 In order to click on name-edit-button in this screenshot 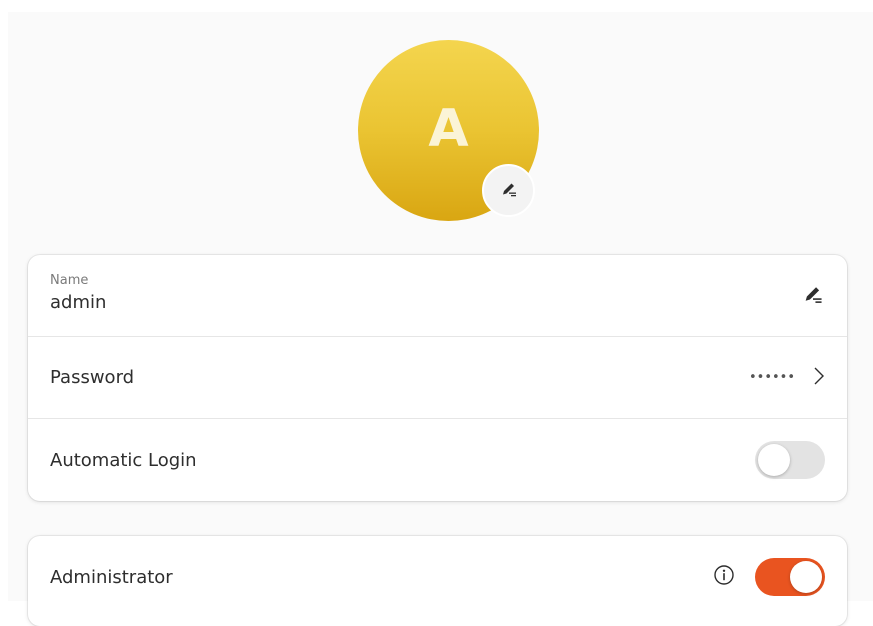, I will do `click(813, 296)`.